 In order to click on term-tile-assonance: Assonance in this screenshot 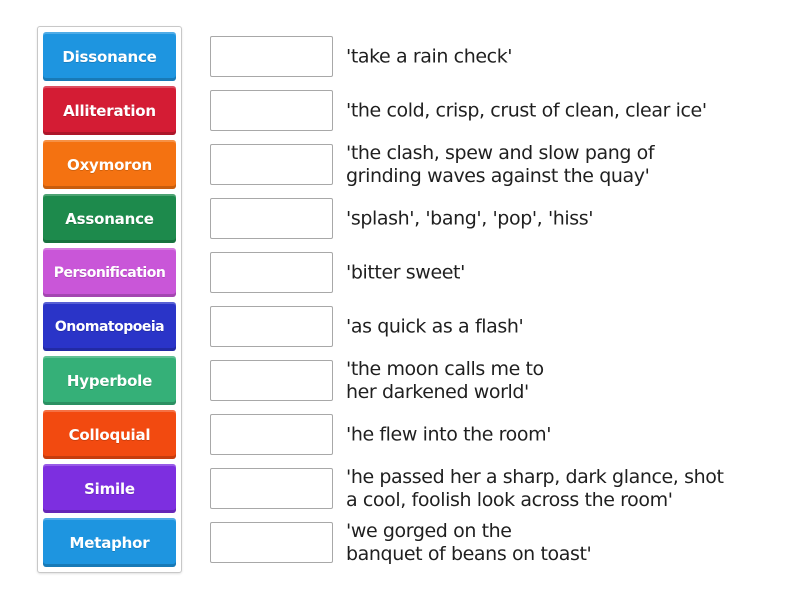, I will do `click(109, 218)`.